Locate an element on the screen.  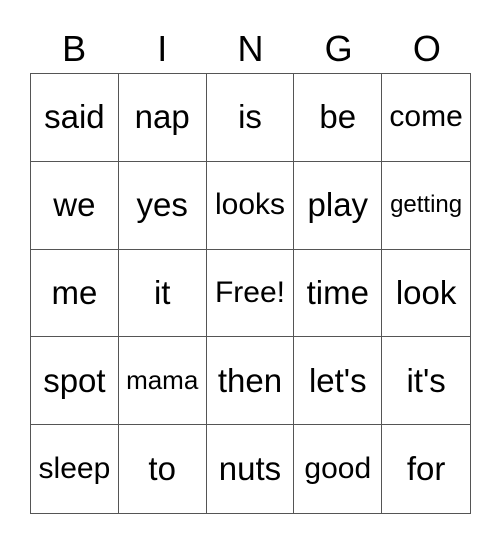
bingo-cell: good is located at coordinates (338, 469).